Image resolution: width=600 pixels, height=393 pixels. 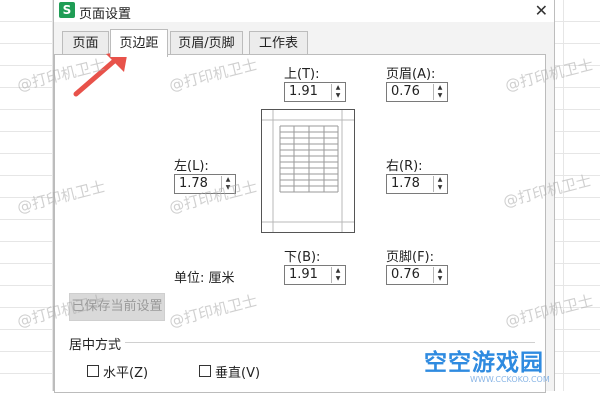 I want to click on top-margin-value: 1.91, so click(x=303, y=91).